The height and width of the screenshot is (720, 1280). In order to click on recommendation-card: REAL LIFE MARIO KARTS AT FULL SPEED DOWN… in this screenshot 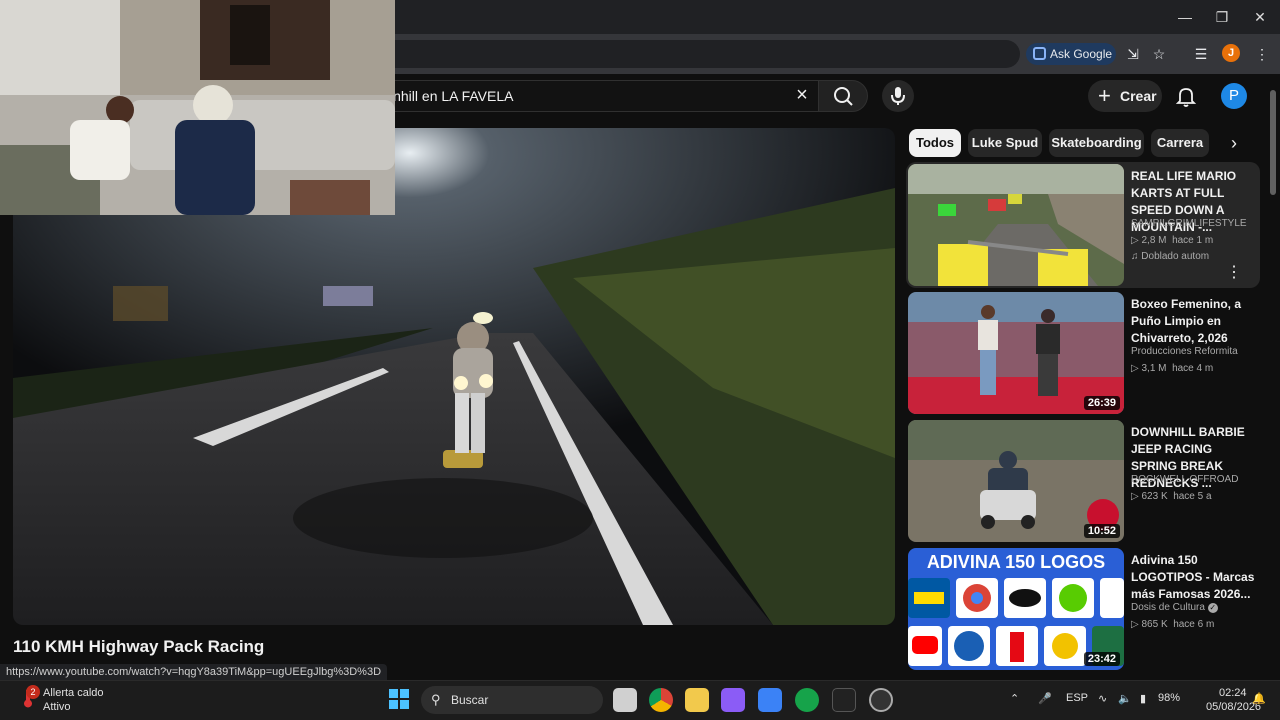, I will do `click(1083, 225)`.